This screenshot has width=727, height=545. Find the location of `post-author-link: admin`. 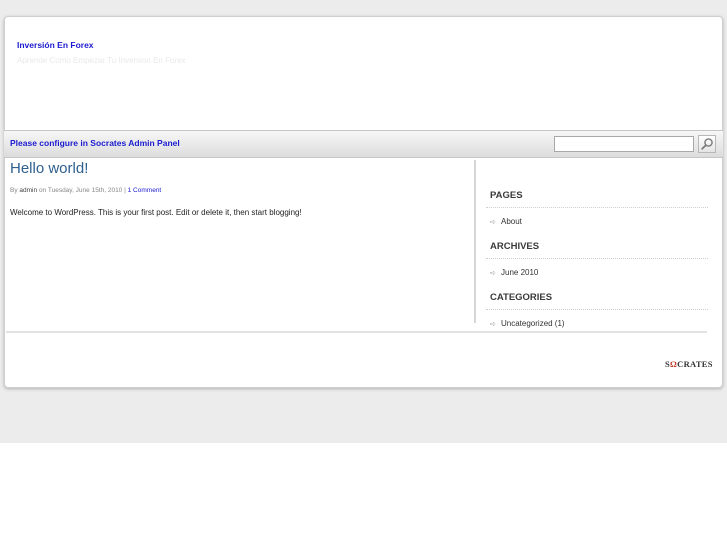

post-author-link: admin is located at coordinates (28, 190).